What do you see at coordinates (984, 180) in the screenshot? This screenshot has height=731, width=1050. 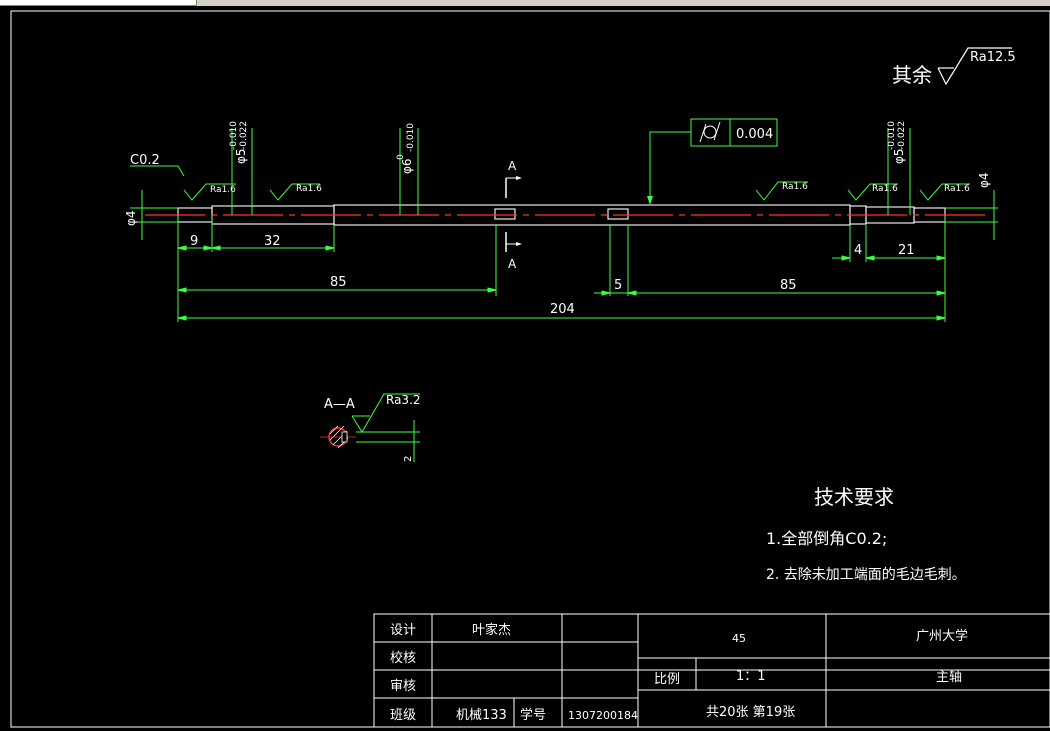 I see `end-diameter-right: φ4` at bounding box center [984, 180].